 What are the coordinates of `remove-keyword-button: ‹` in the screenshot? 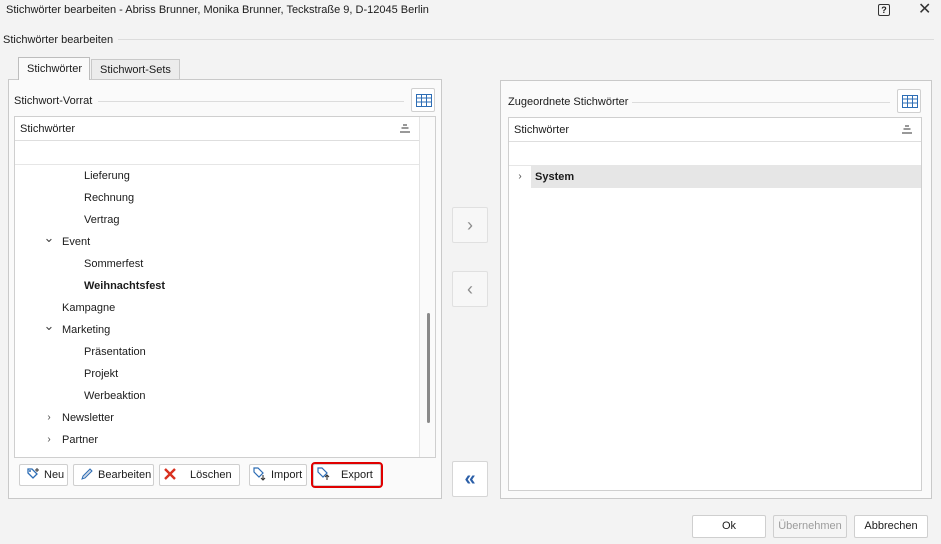 It's located at (470, 289).